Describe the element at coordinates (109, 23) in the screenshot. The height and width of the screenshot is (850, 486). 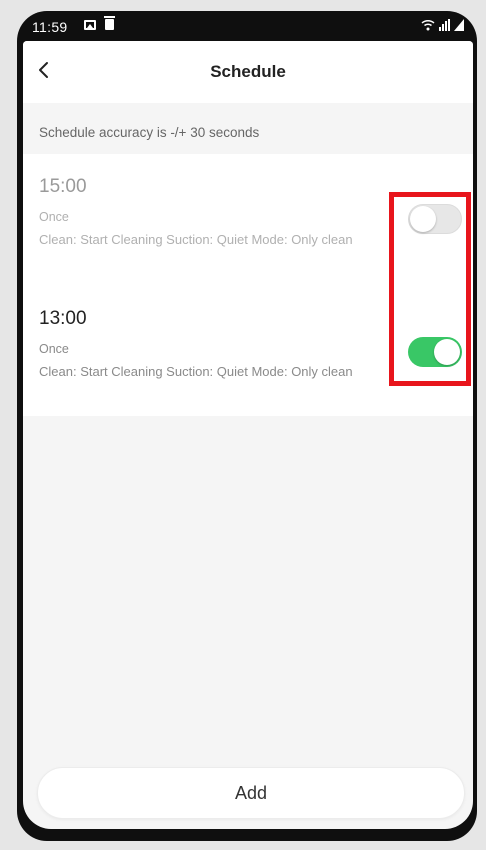
I see `trash-notification-icon` at that location.